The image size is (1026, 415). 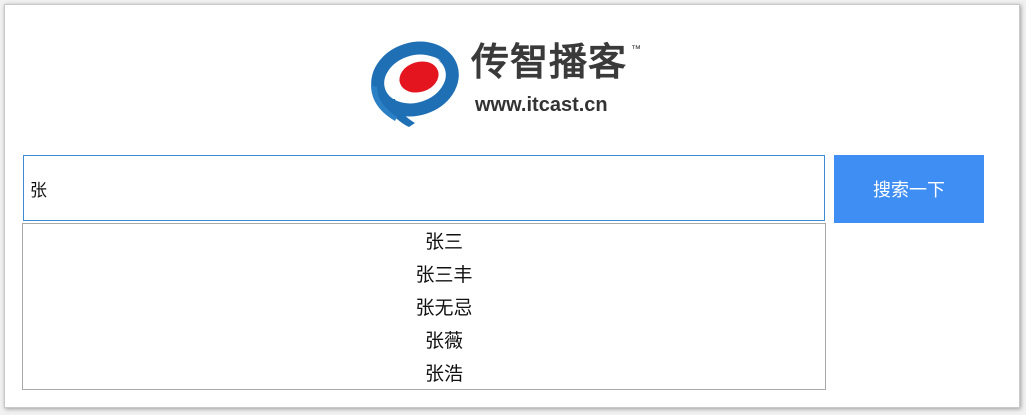 I want to click on suggestion-item: 张三丰, so click(x=444, y=275).